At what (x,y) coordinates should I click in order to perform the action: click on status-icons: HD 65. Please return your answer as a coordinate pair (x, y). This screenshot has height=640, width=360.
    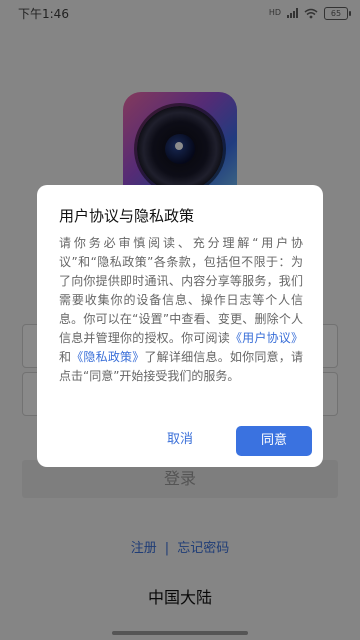
    Looking at the image, I should click on (309, 13).